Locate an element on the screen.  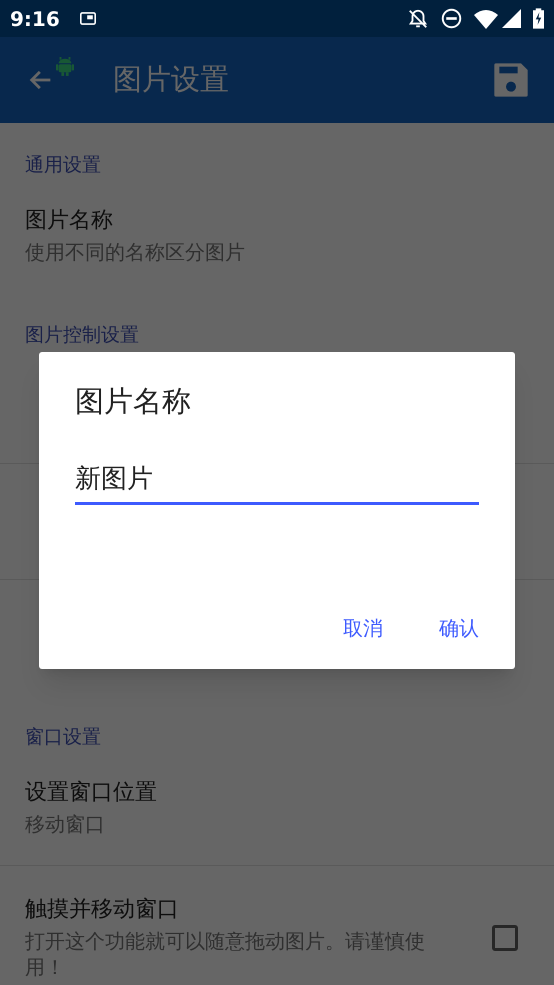
do-not-disturb-icon is located at coordinates (451, 18).